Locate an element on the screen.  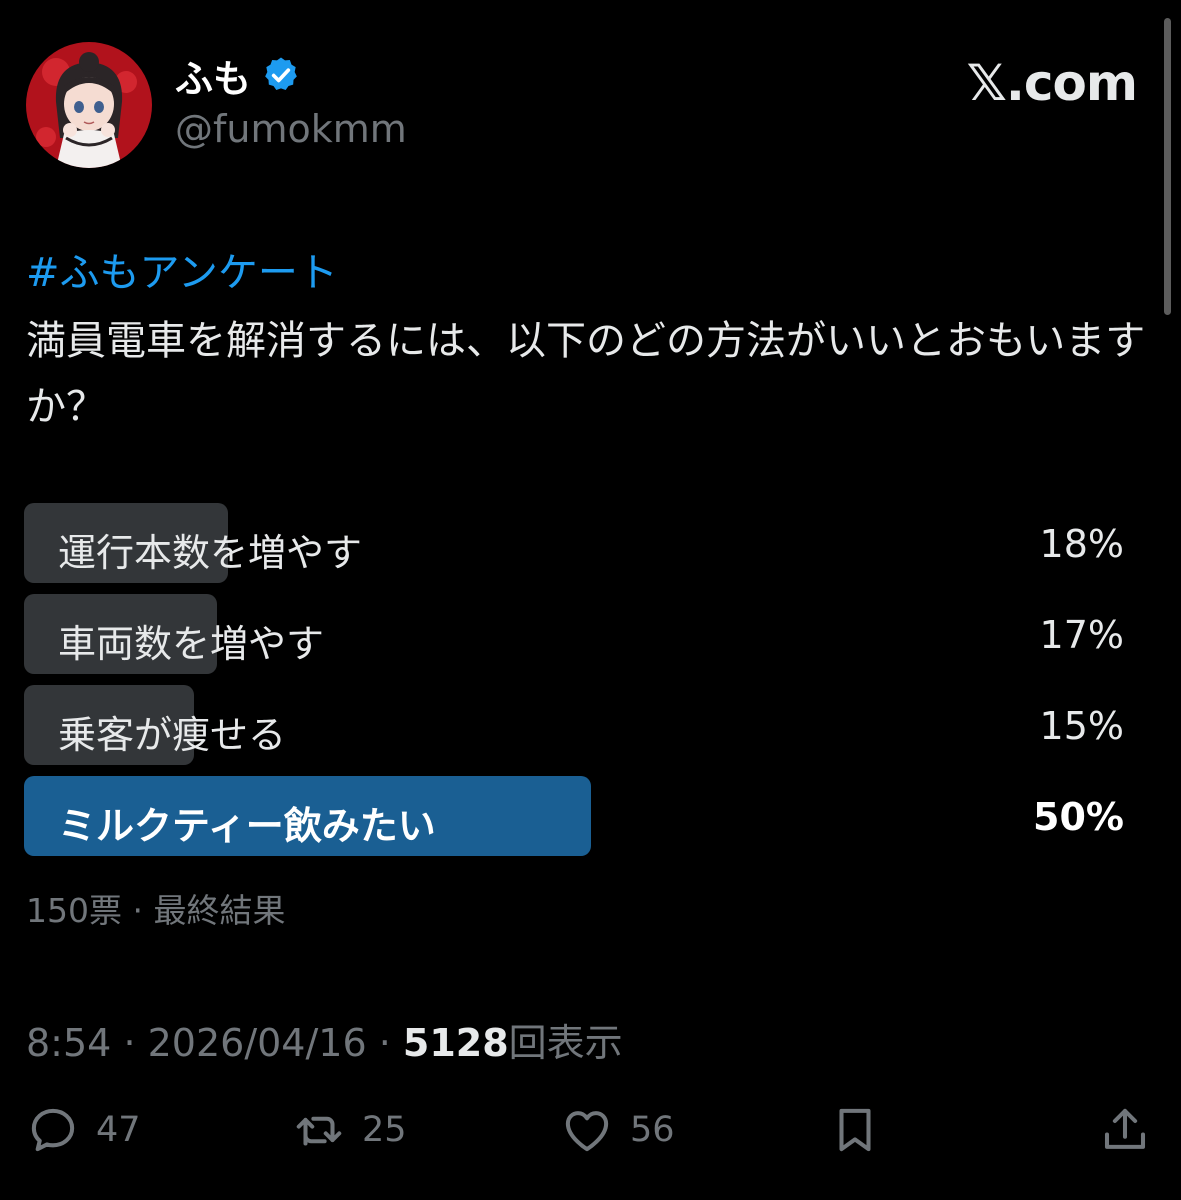
share-icon is located at coordinates (1125, 1128).